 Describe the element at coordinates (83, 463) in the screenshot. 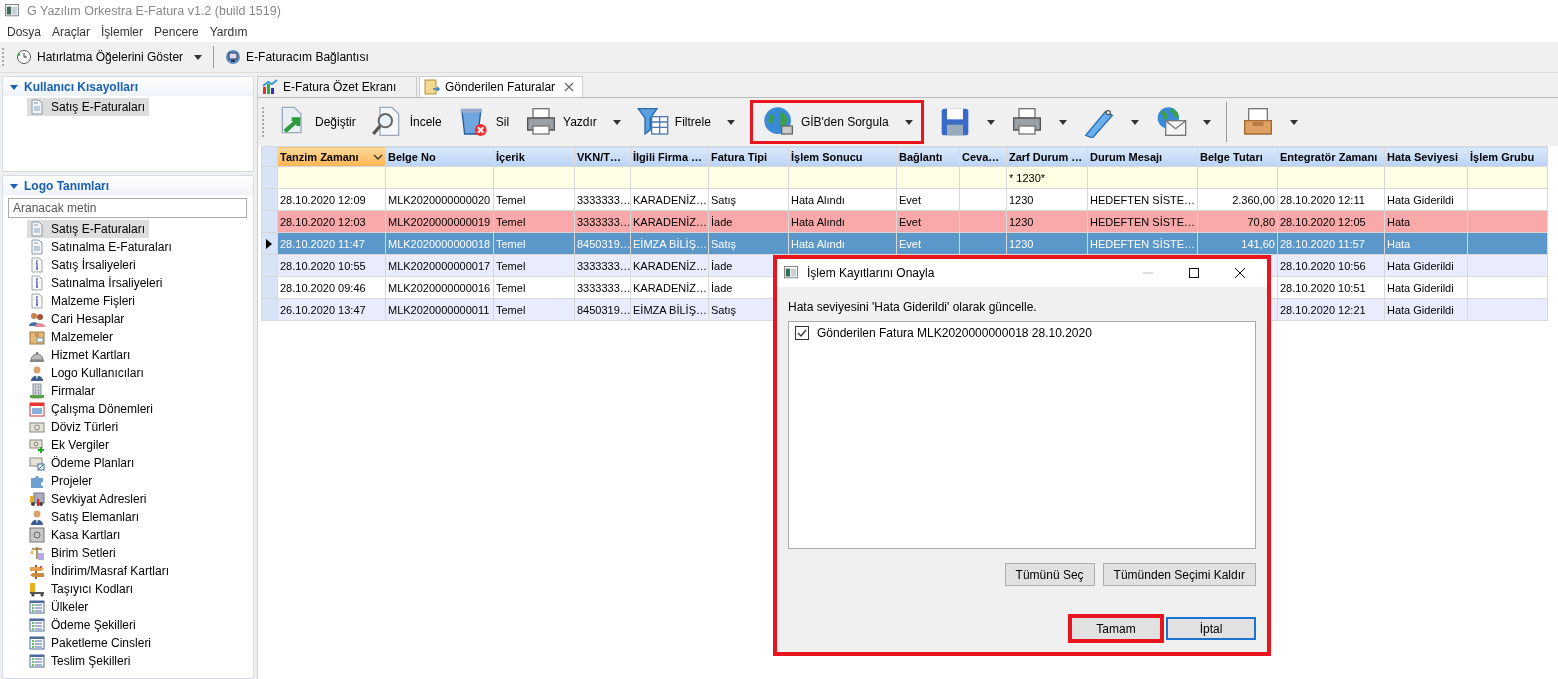

I see `sidebar-item: Ödeme Planları` at that location.